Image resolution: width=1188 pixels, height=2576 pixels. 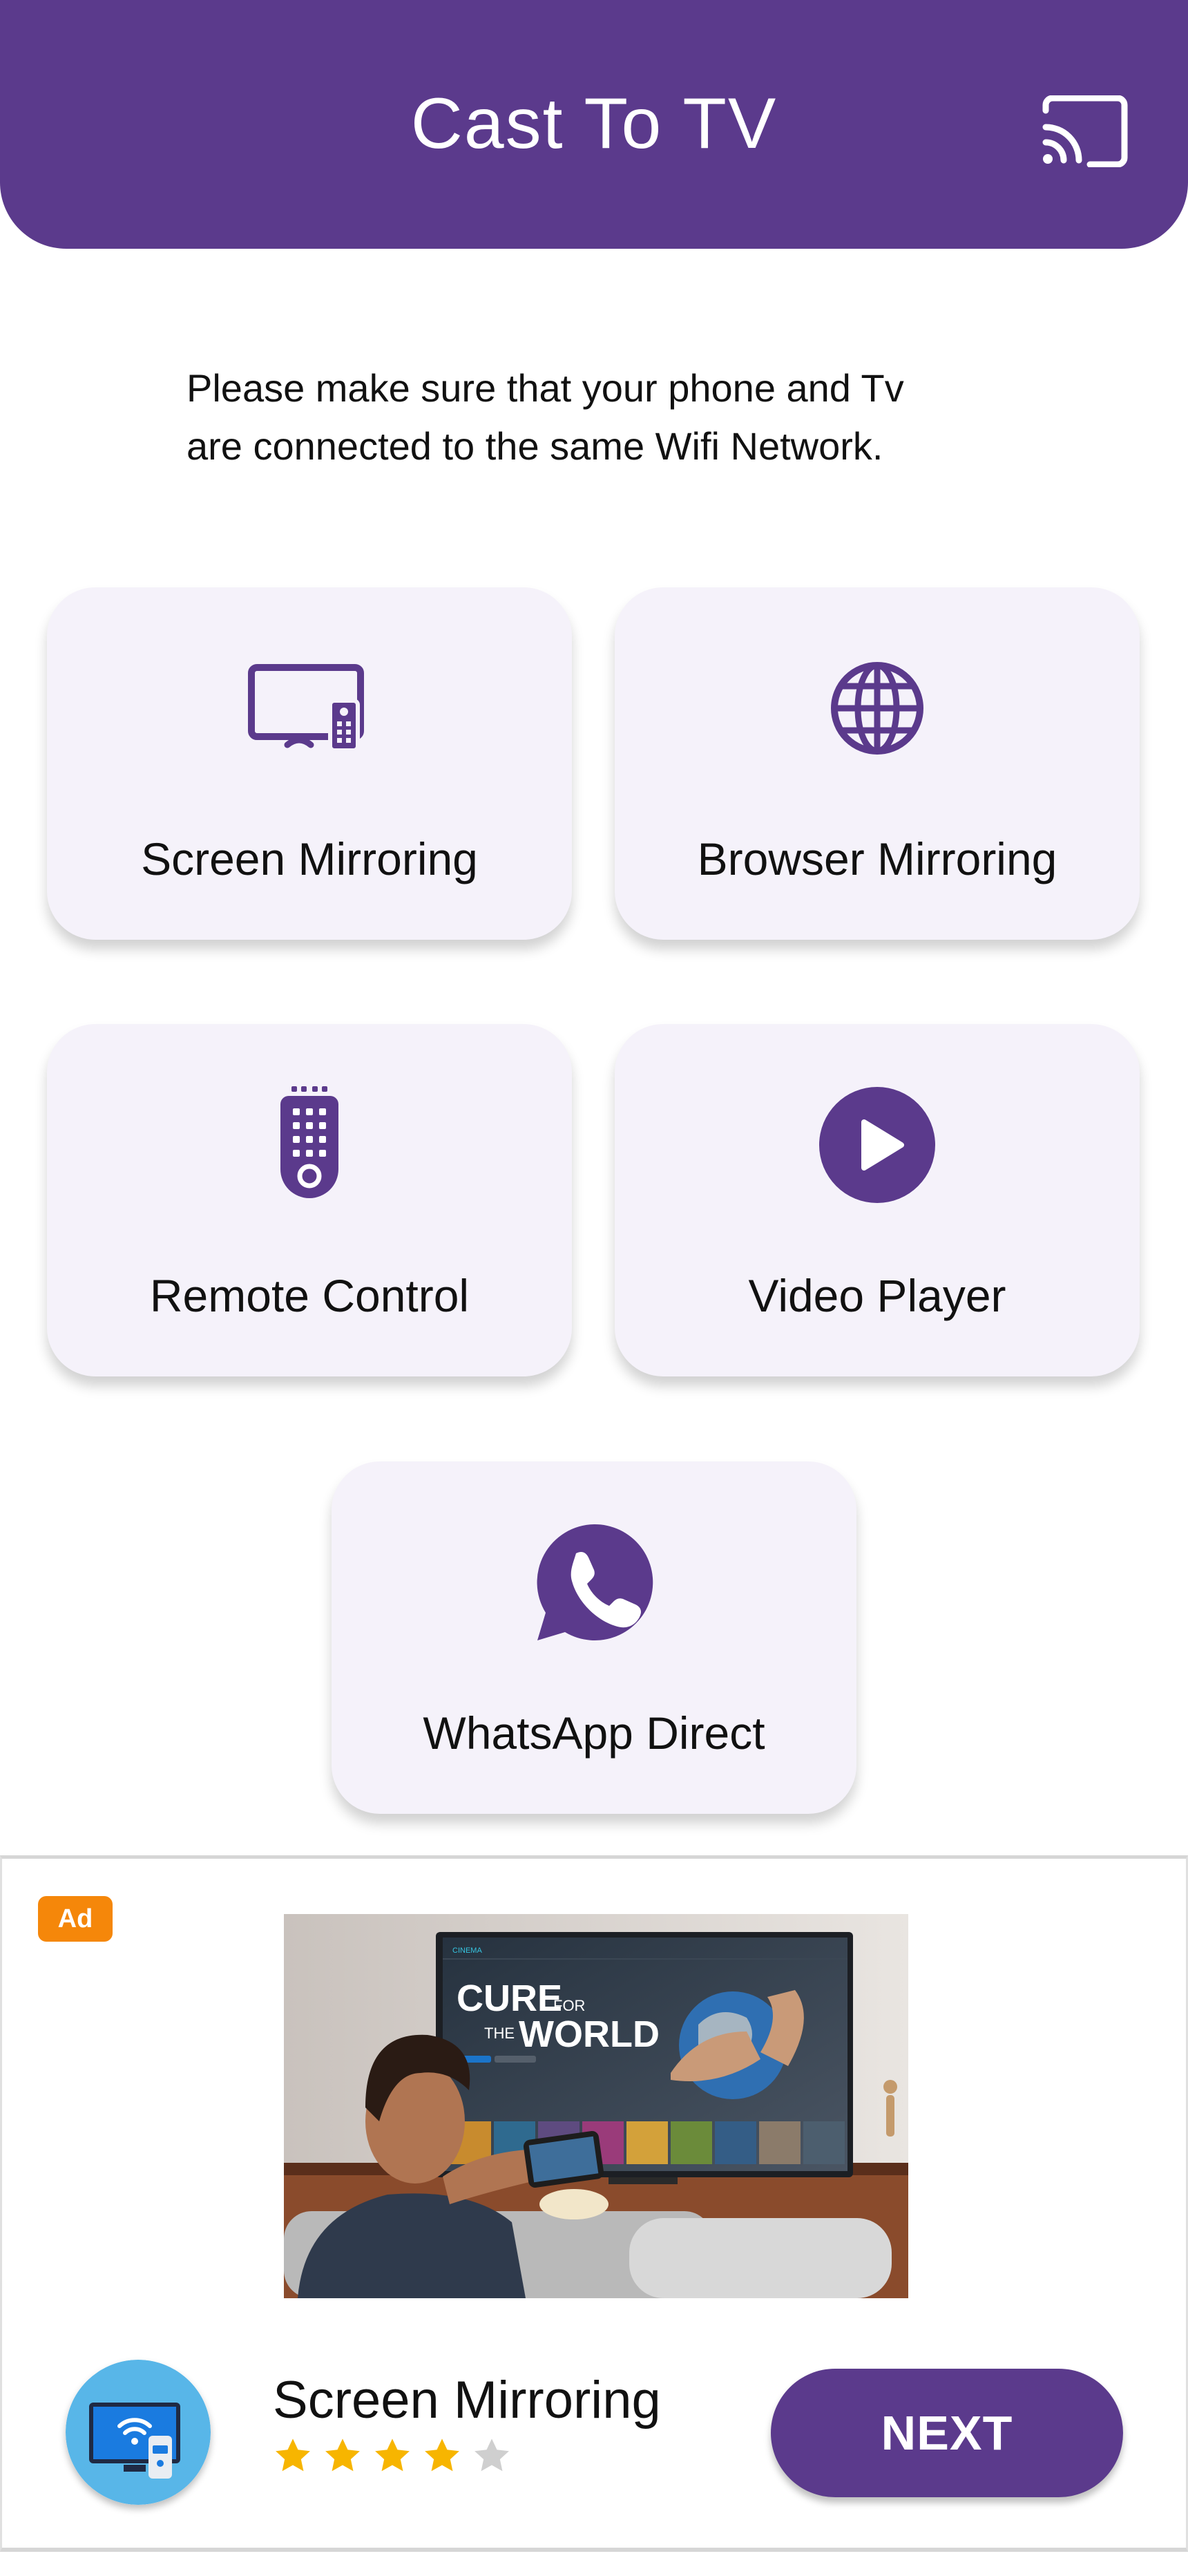 What do you see at coordinates (545, 388) in the screenshot?
I see `wifi-notice-line-1: Please make sure that your phone and Tv` at bounding box center [545, 388].